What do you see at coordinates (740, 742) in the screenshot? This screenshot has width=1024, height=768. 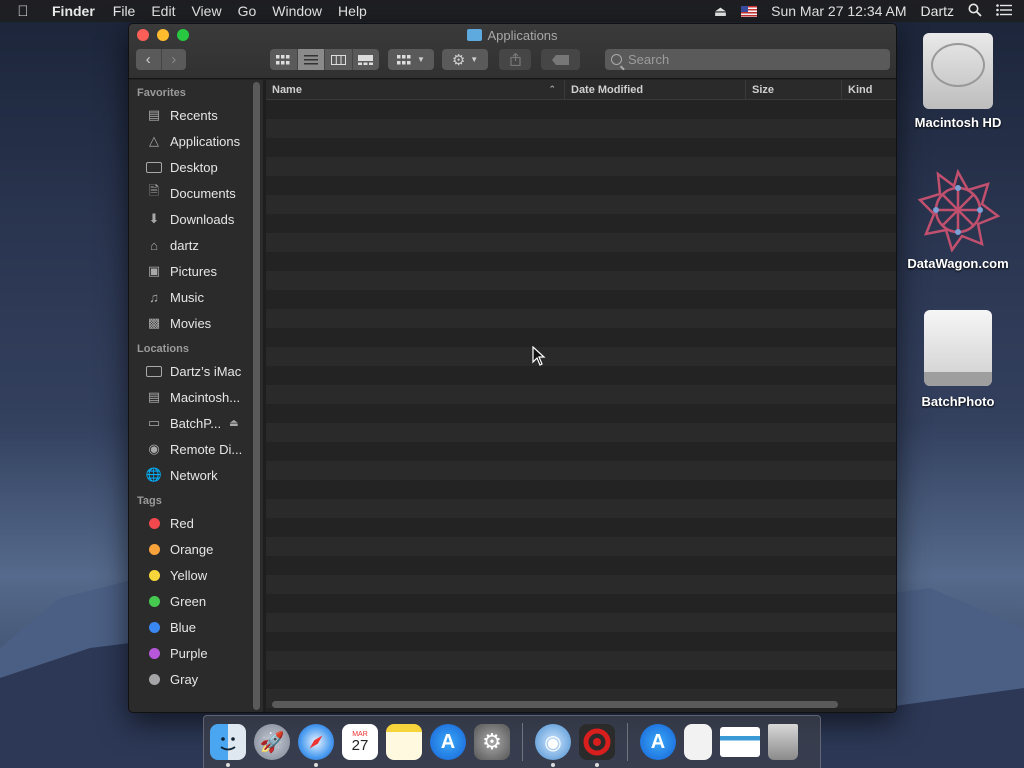 I see `downloads-stack-icon` at bounding box center [740, 742].